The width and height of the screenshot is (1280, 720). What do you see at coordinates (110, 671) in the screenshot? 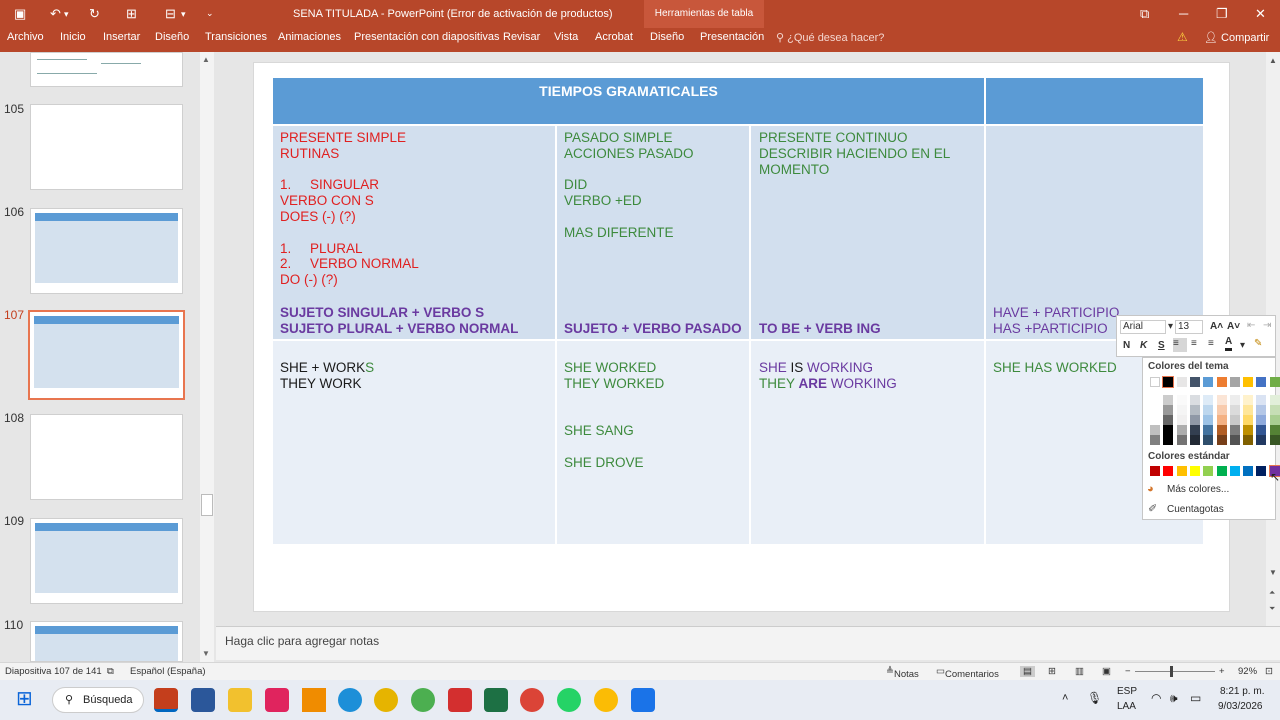
I see `spellcheck-icon: ⧉` at bounding box center [110, 671].